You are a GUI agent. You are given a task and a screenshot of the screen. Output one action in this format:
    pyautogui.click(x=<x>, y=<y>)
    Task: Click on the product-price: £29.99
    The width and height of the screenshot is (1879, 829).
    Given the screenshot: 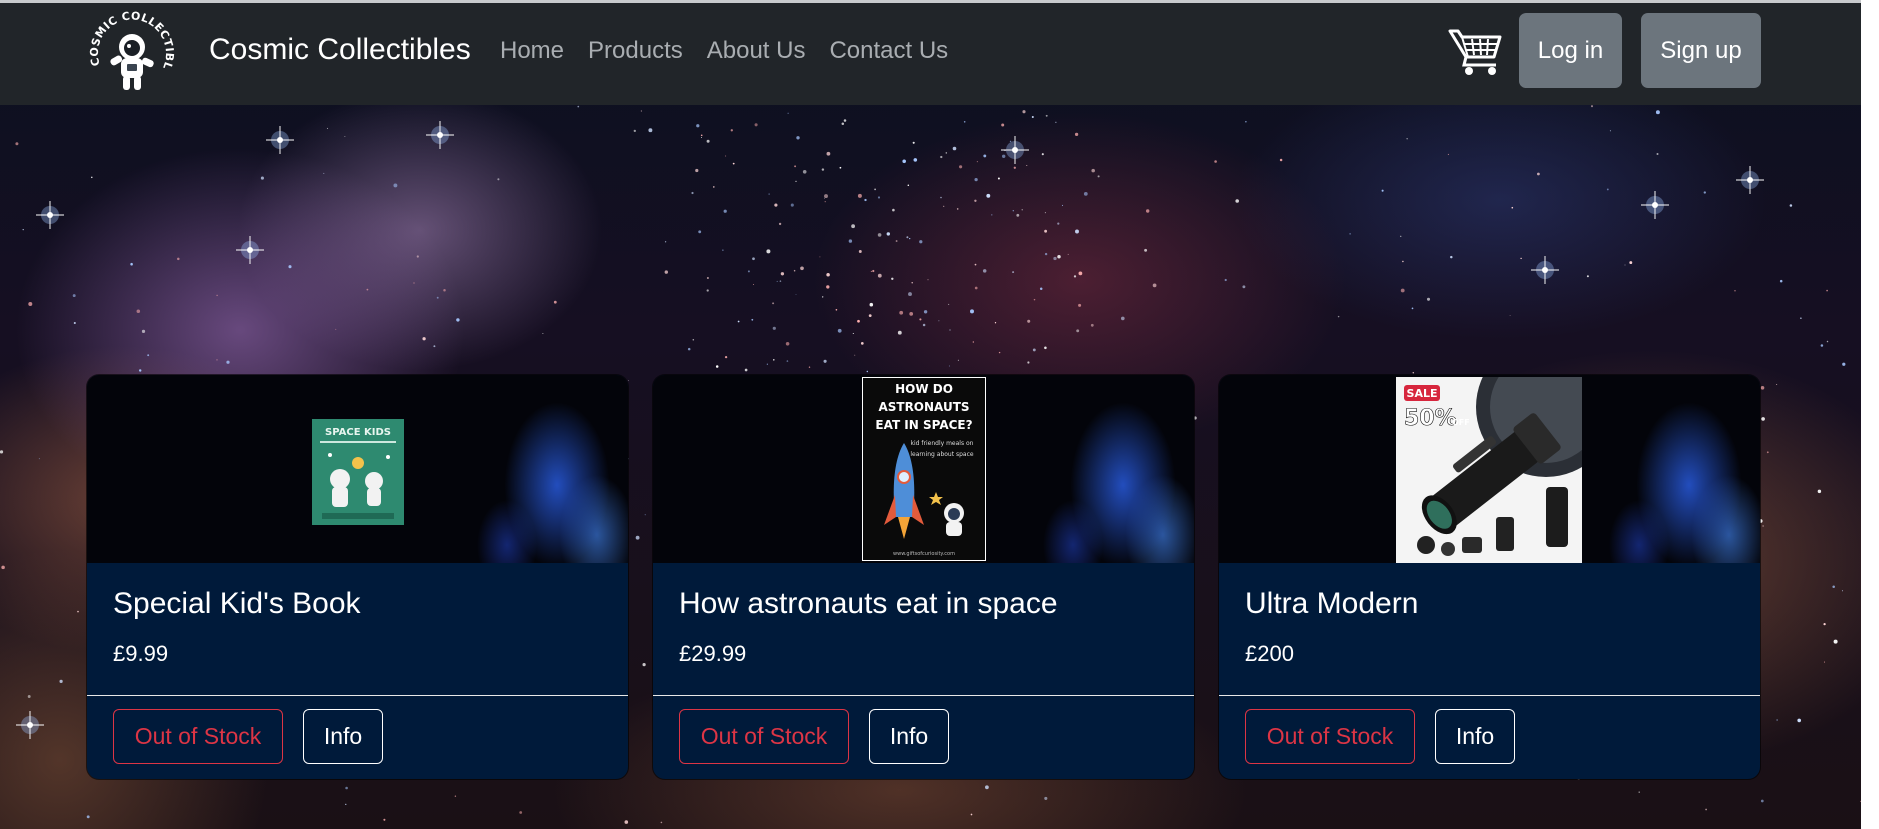 What is the action you would take?
    pyautogui.click(x=713, y=653)
    